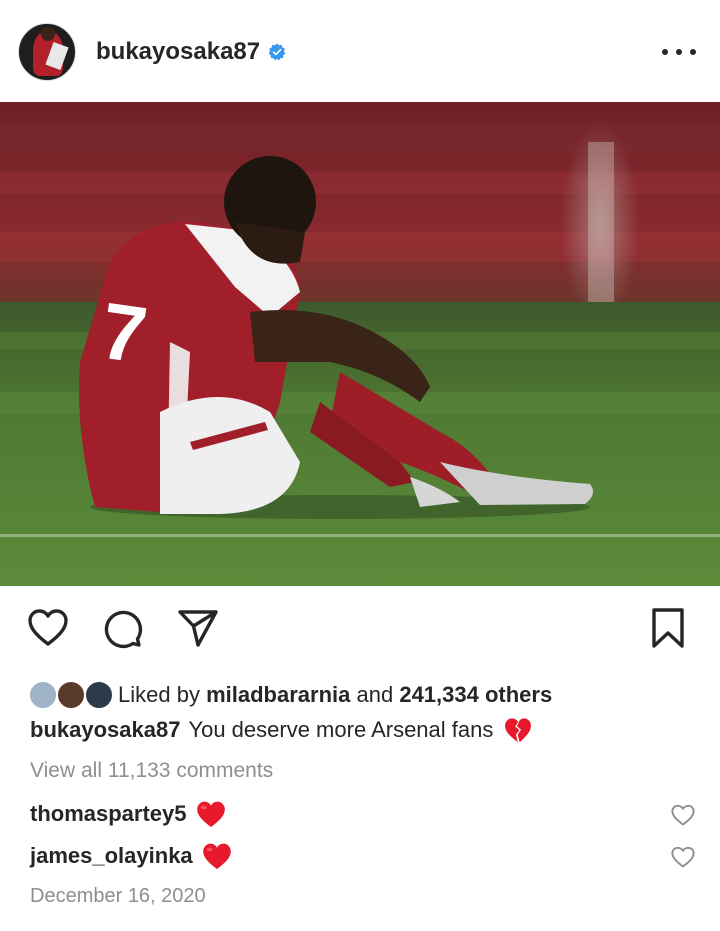 The height and width of the screenshot is (931, 720). What do you see at coordinates (360, 51) in the screenshot?
I see `post-header: bukayosaka87` at bounding box center [360, 51].